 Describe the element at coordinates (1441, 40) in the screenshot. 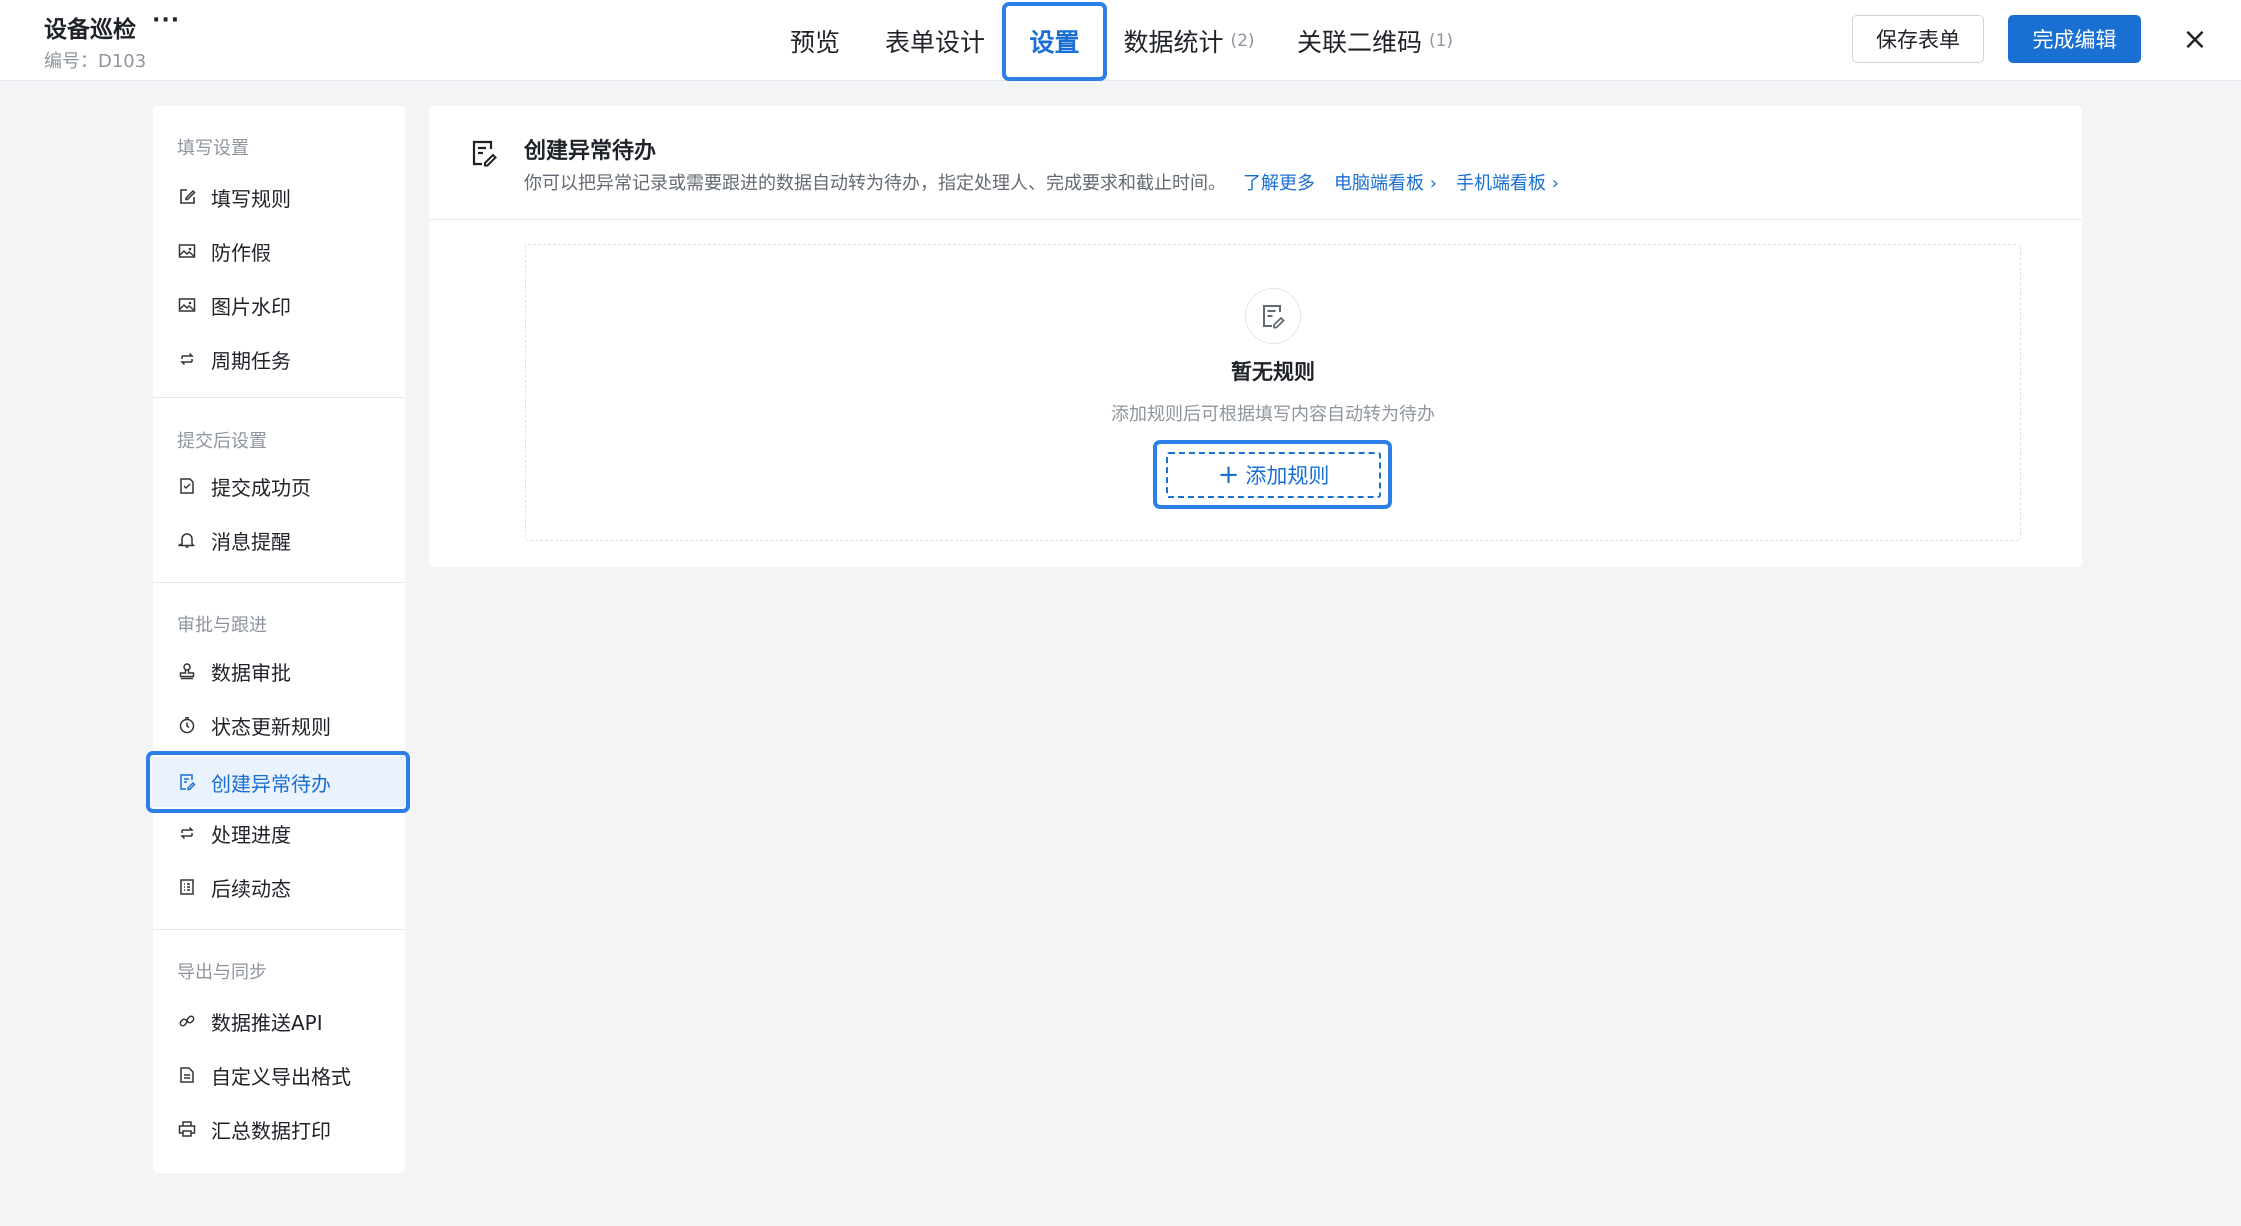

I see `tab-count: (1)` at that location.